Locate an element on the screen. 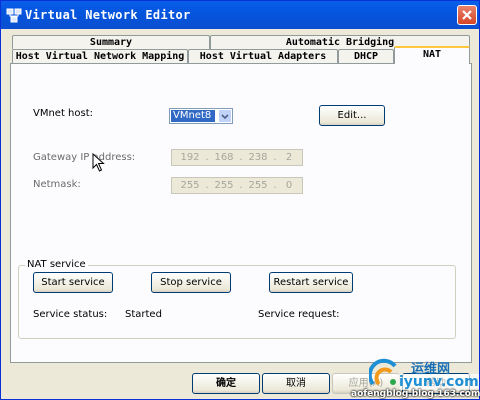 This screenshot has height=400, width=480. watermark-logo-icon is located at coordinates (383, 372).